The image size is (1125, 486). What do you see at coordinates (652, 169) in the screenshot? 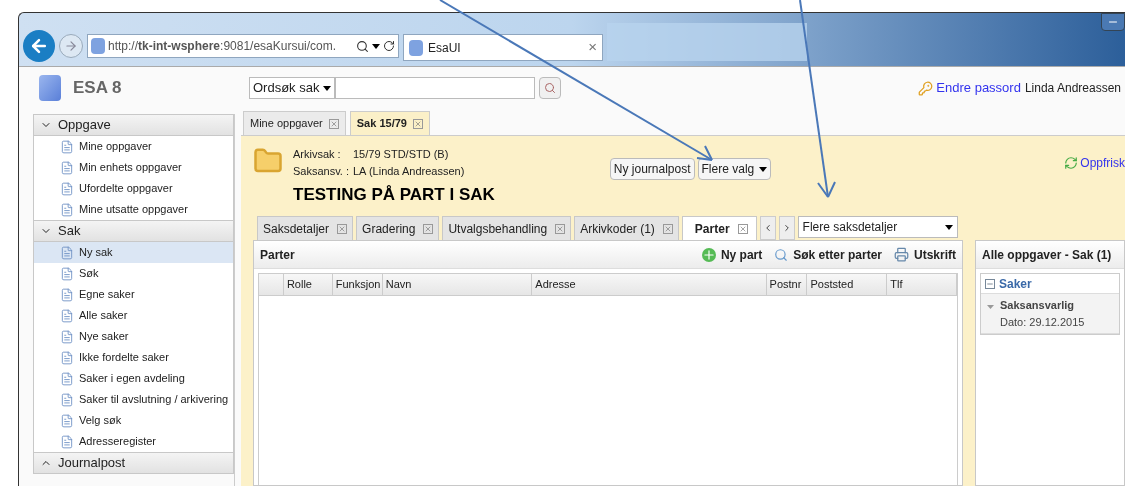
I see `action-button: Ny journalpost` at bounding box center [652, 169].